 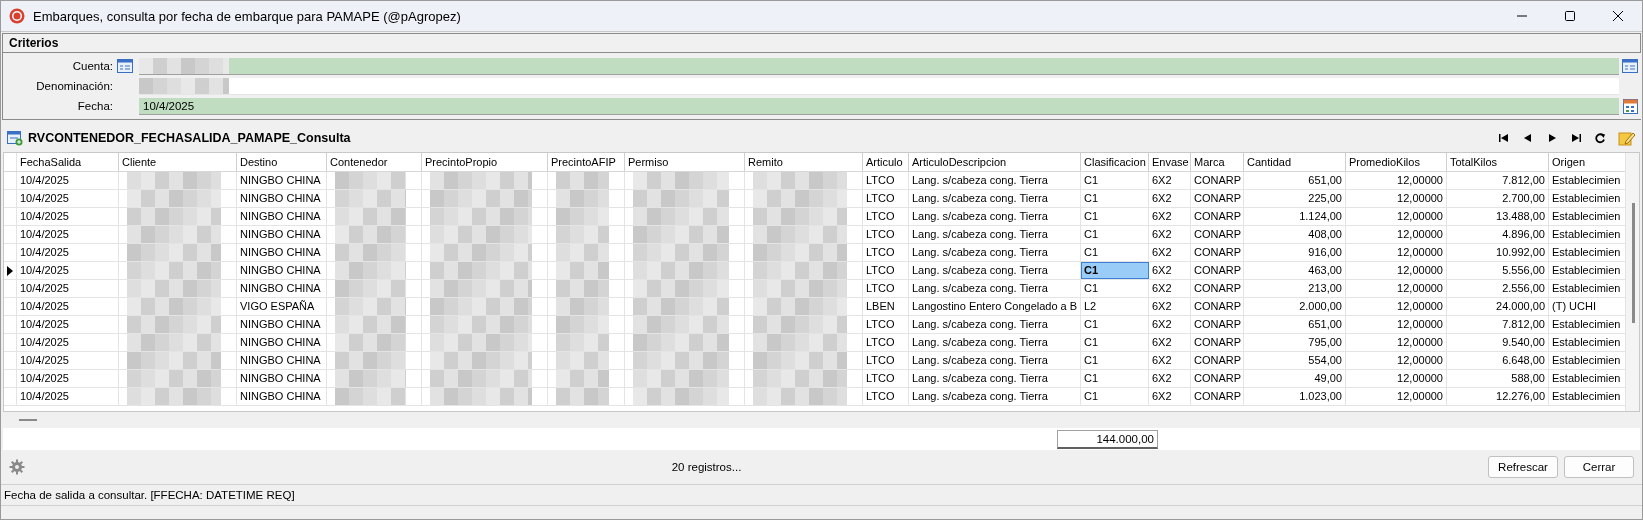 I want to click on maximize-icon, so click(x=1570, y=16).